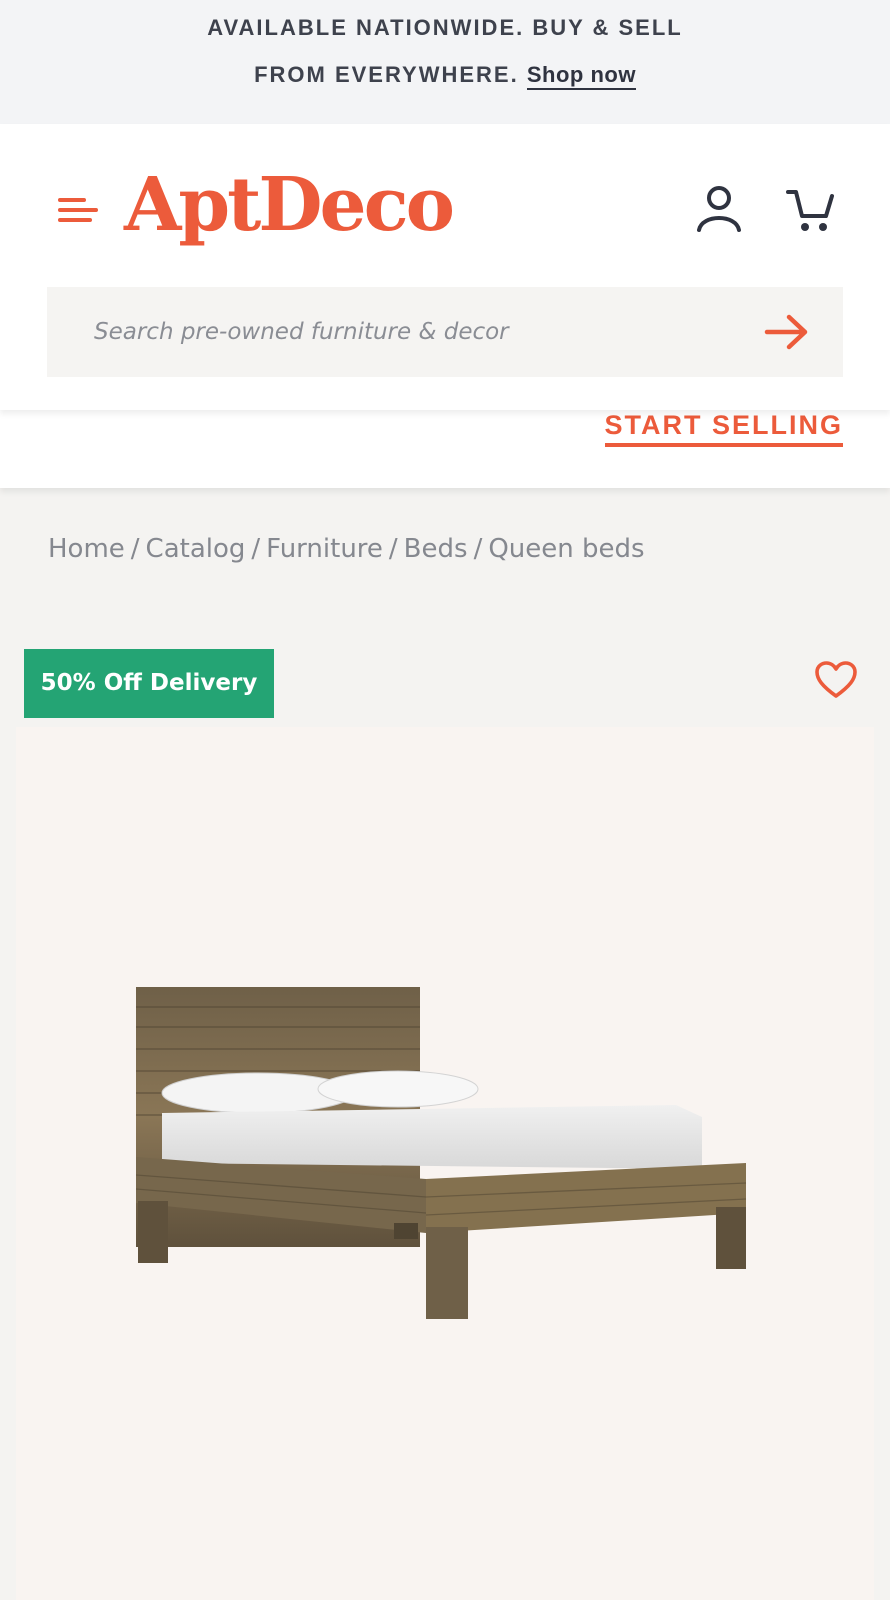 This screenshot has height=1600, width=890. I want to click on breadcrumb-home: Home, so click(86, 549).